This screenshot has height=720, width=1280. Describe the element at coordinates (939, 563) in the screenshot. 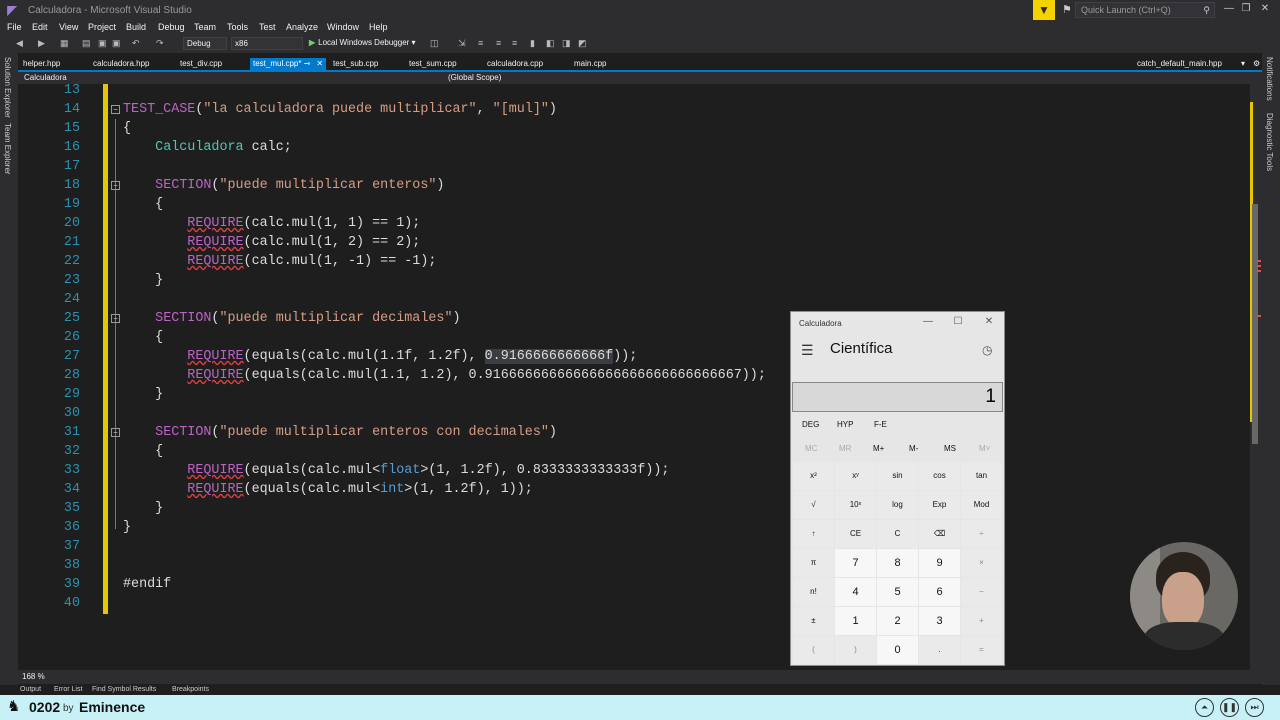

I see `calc-key-3-3: 9` at that location.